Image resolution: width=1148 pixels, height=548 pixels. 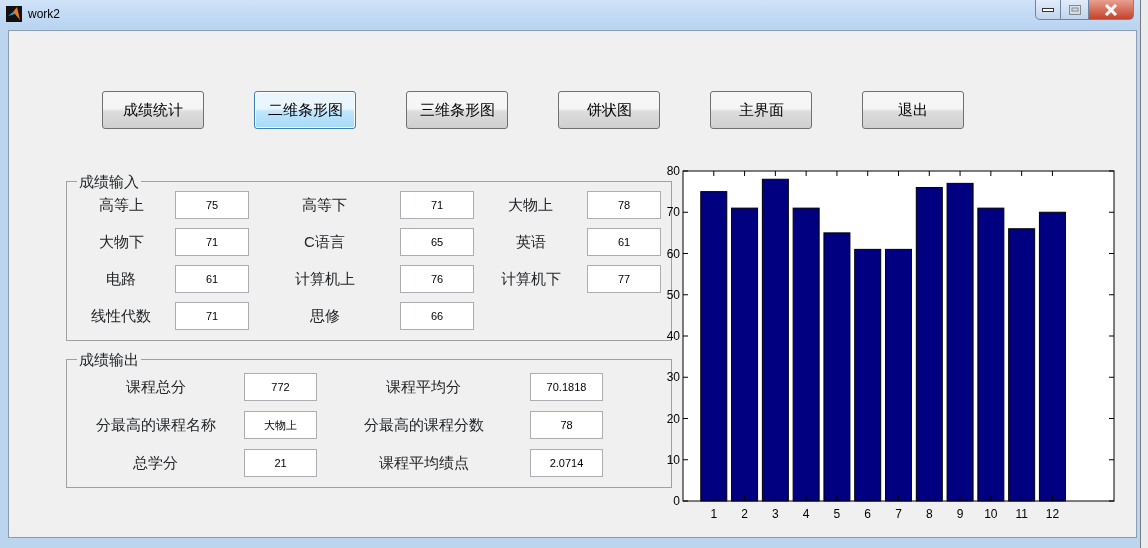 What do you see at coordinates (673, 212) in the screenshot?
I see `tick-label: 70` at bounding box center [673, 212].